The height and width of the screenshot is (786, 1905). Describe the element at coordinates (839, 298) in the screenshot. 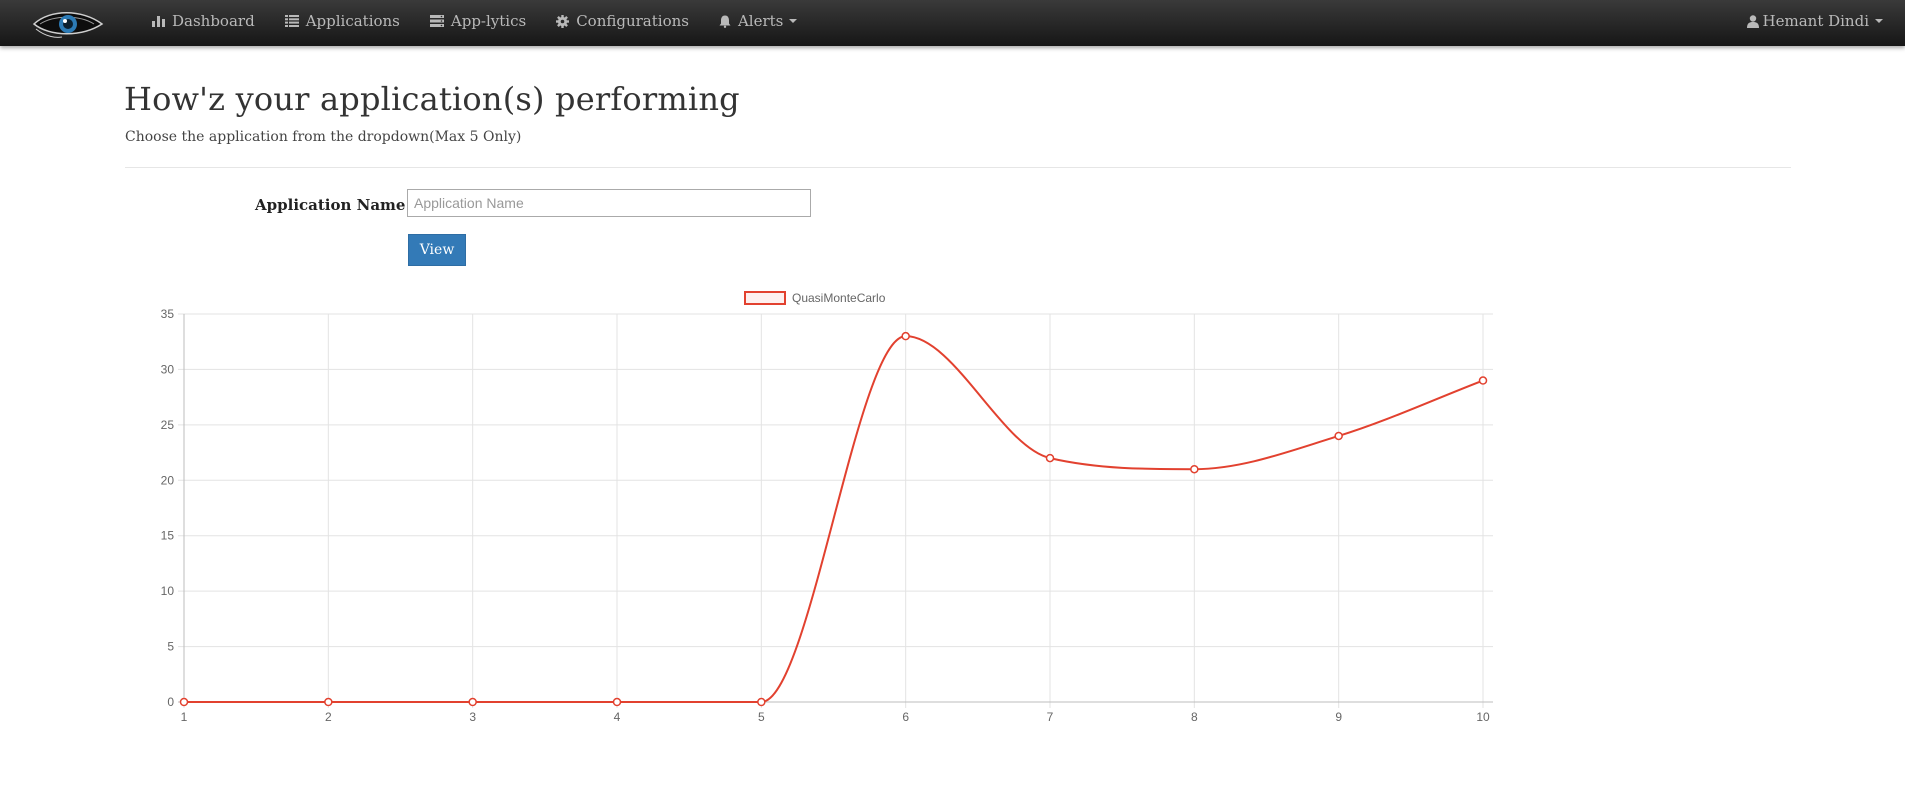

I see `legend-label: QuasiMonteCarlo` at that location.